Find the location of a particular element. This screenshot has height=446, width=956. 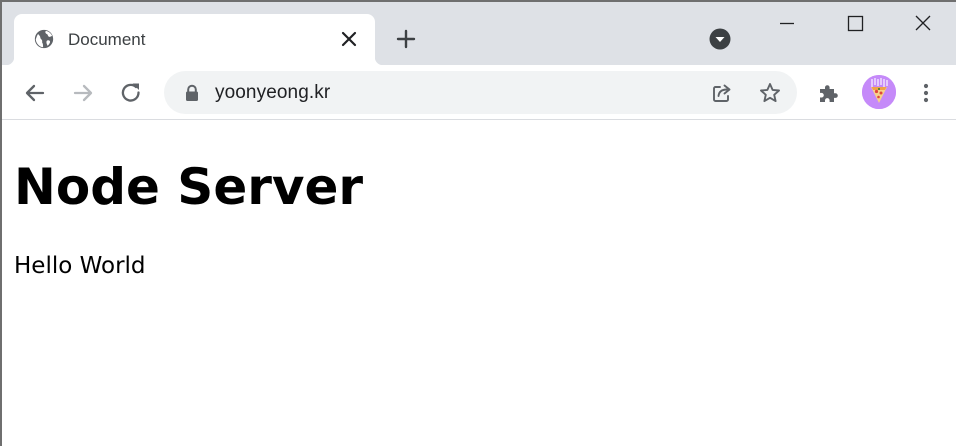

window-close-icon is located at coordinates (923, 23).